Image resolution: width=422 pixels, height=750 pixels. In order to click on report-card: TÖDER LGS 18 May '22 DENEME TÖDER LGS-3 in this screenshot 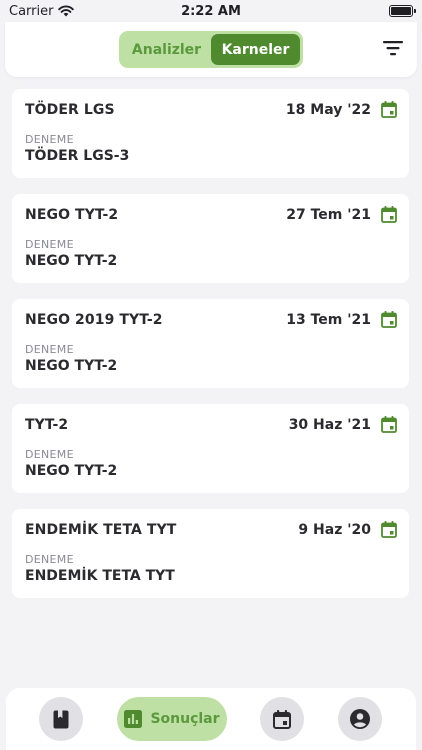, I will do `click(210, 133)`.